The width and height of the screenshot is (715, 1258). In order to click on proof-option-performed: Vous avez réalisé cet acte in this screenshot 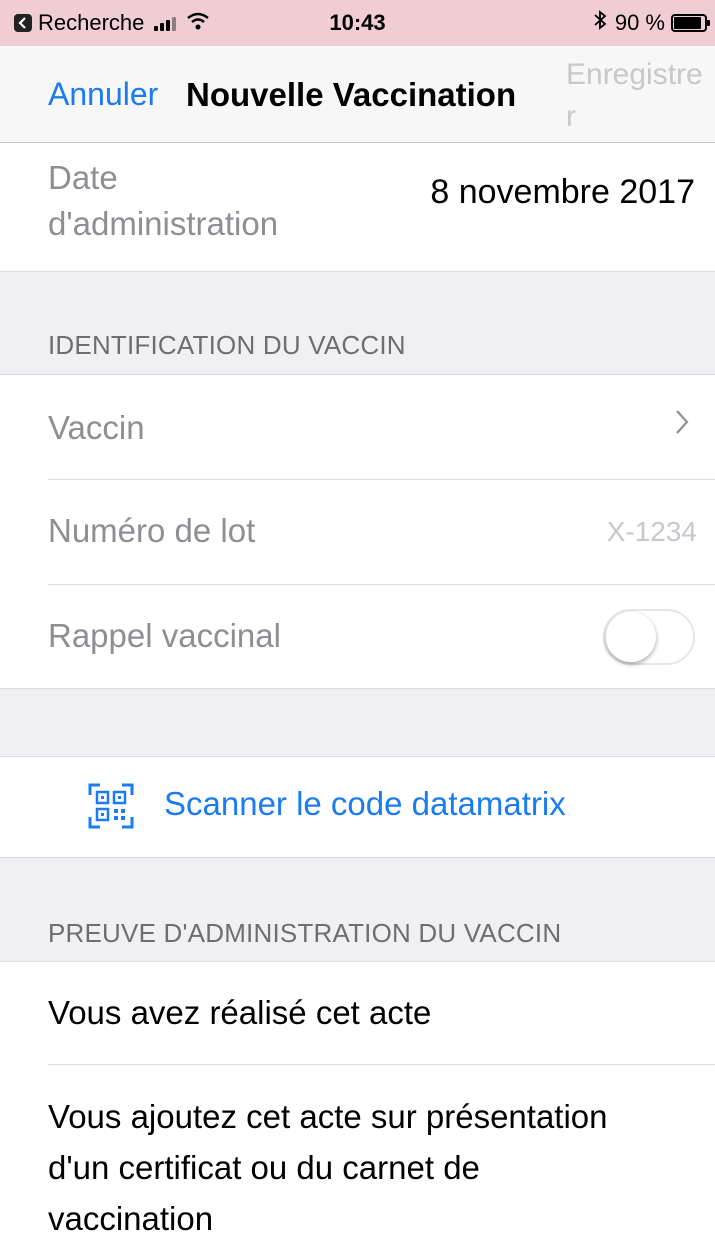, I will do `click(357, 1013)`.